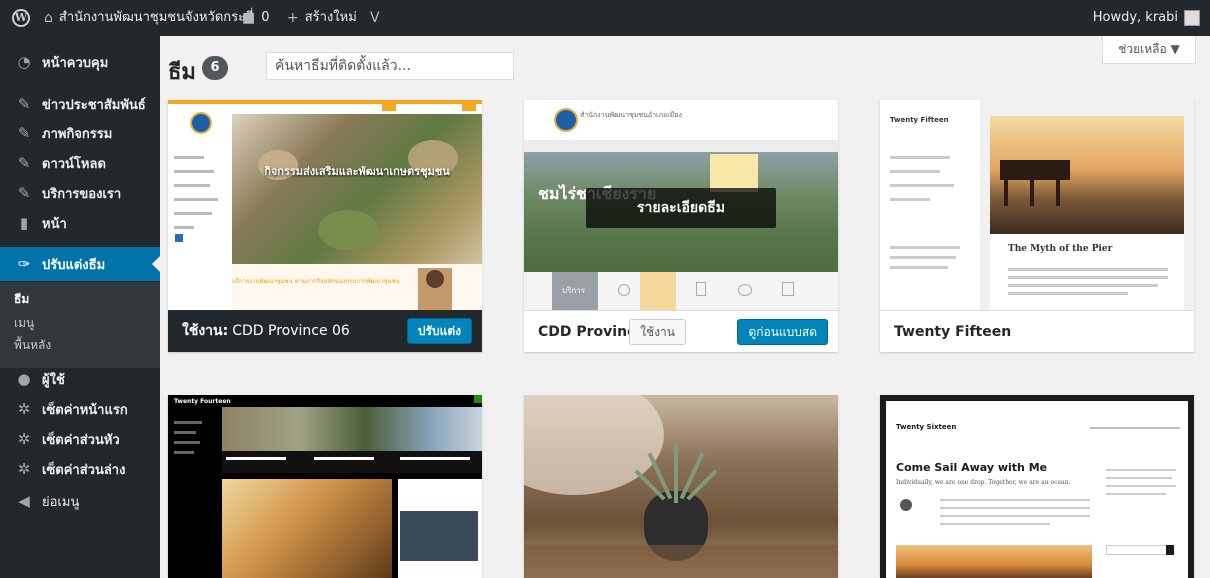 Image resolution: width=1210 pixels, height=578 pixels. What do you see at coordinates (439, 331) in the screenshot?
I see `customize-button: ปรับแต่ง` at bounding box center [439, 331].